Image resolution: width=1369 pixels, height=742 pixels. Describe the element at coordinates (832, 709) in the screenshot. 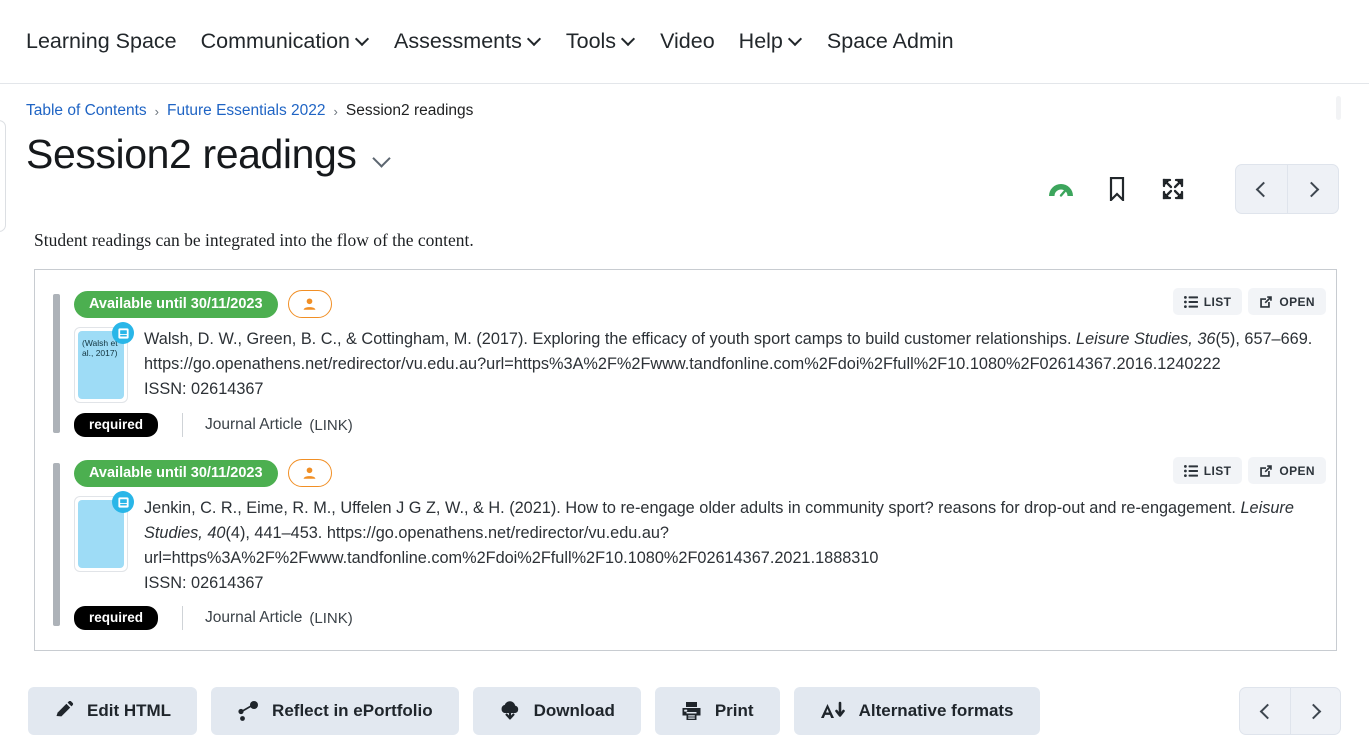

I see `accessibility-formats-icon` at that location.